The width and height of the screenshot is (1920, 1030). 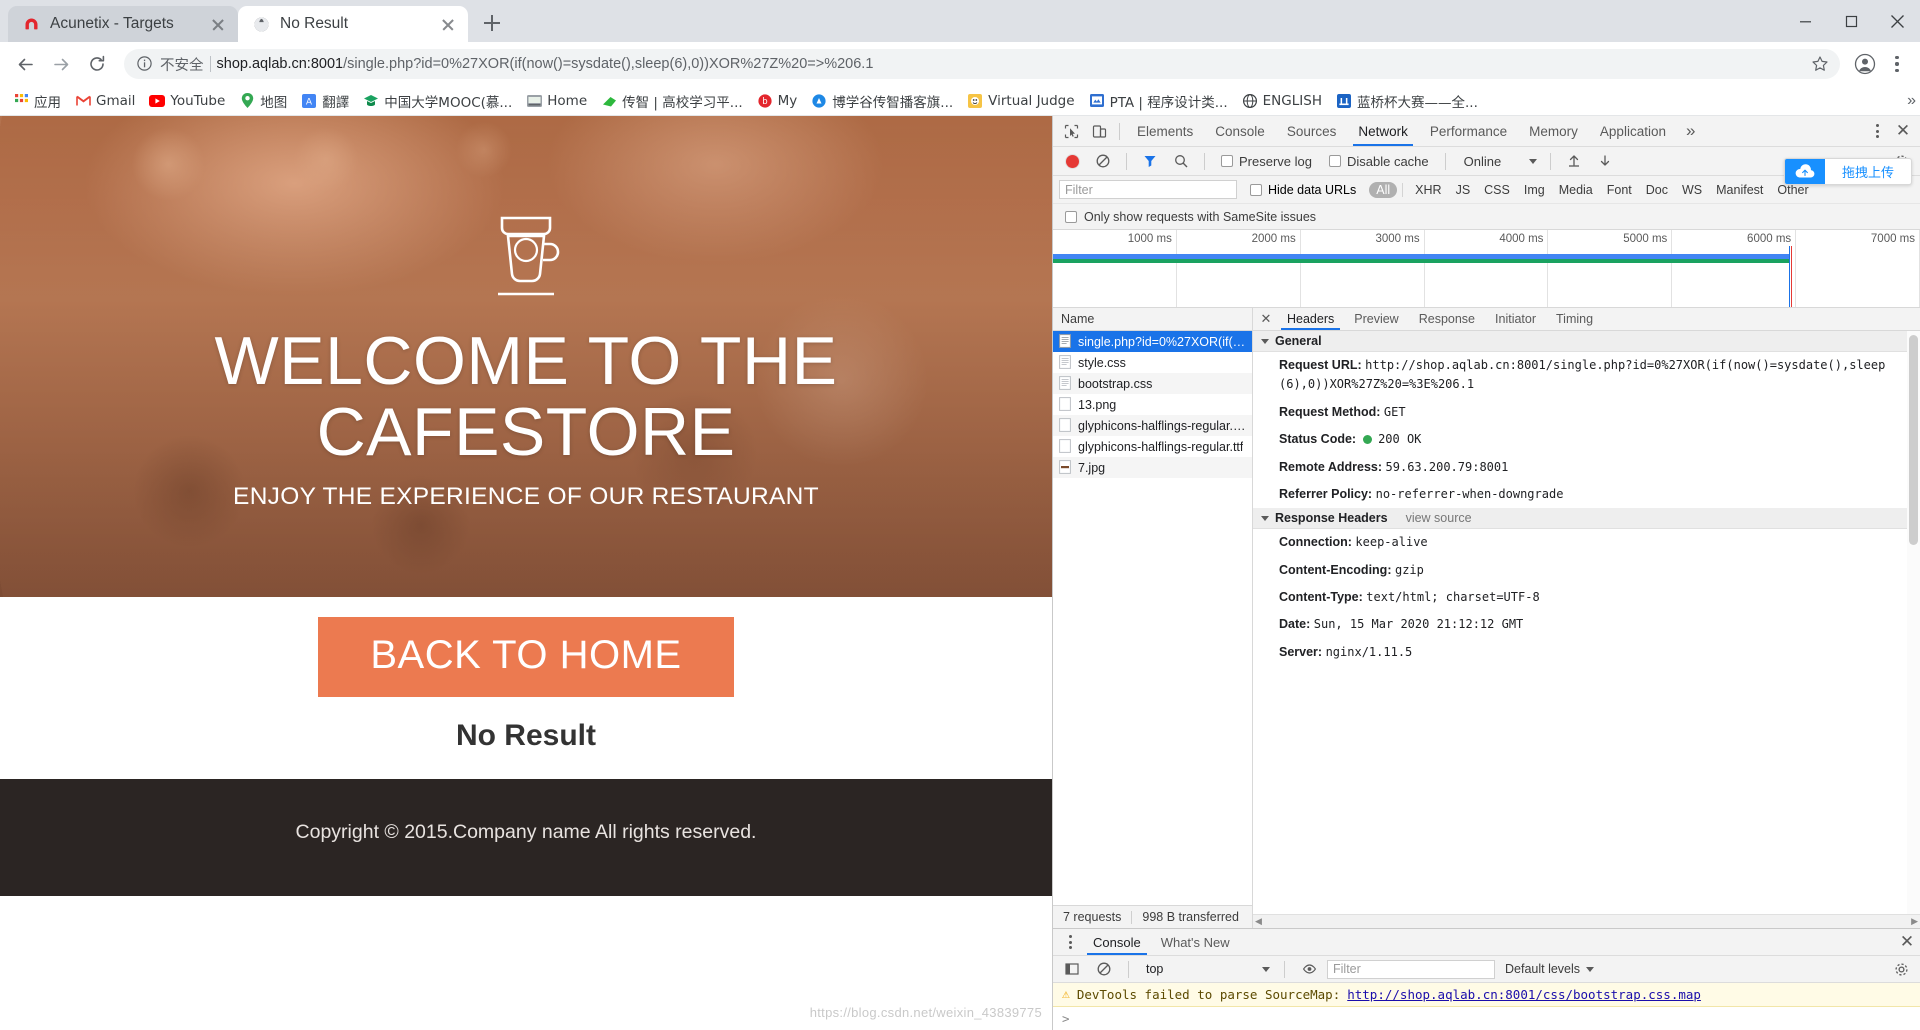 What do you see at coordinates (1411, 969) in the screenshot?
I see `console-filter-input: Filter` at bounding box center [1411, 969].